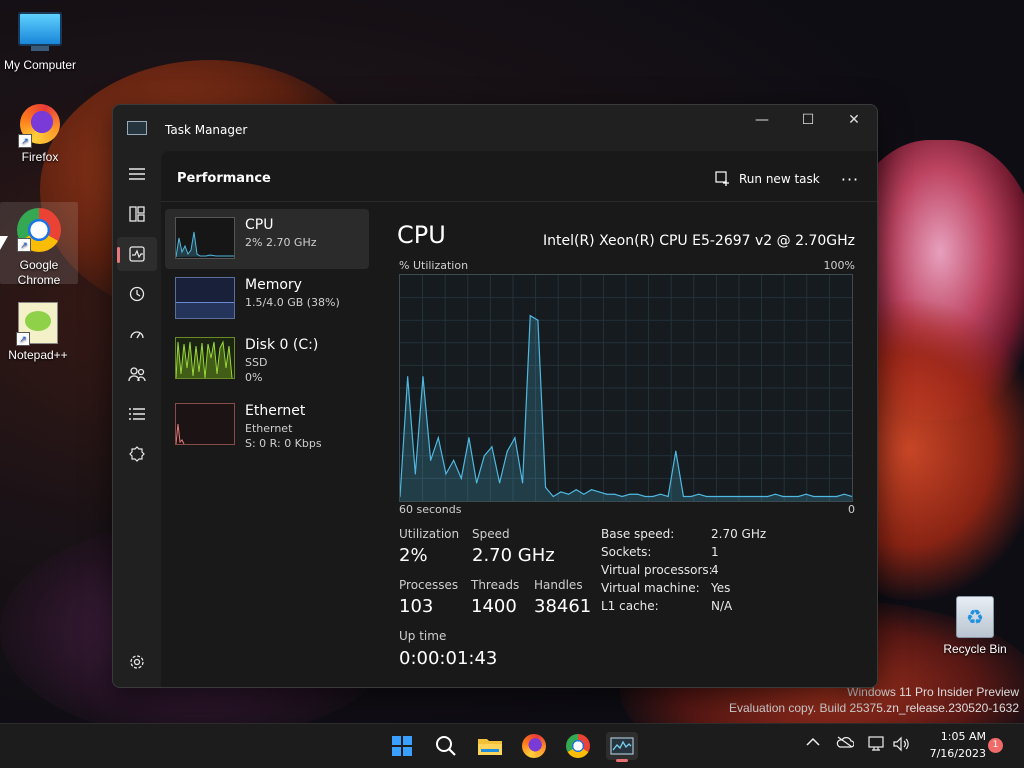 Image resolution: width=1024 pixels, height=768 pixels. I want to click on graph-x-min: 0, so click(851, 509).